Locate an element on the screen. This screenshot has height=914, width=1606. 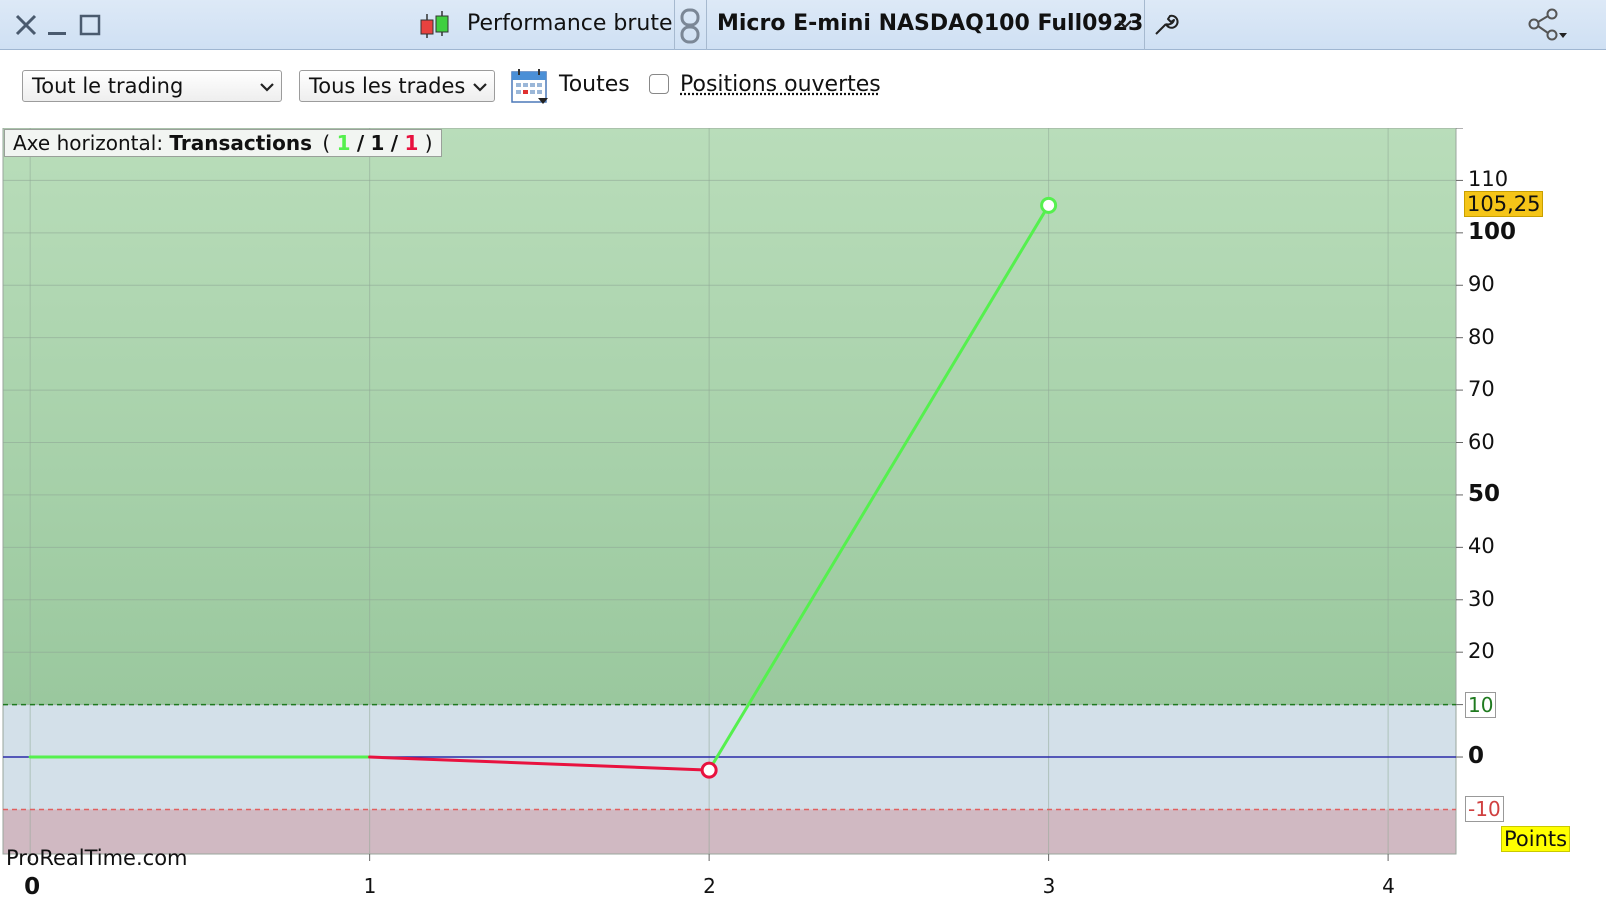
upper-threshold-label: 10 is located at coordinates (1481, 704).